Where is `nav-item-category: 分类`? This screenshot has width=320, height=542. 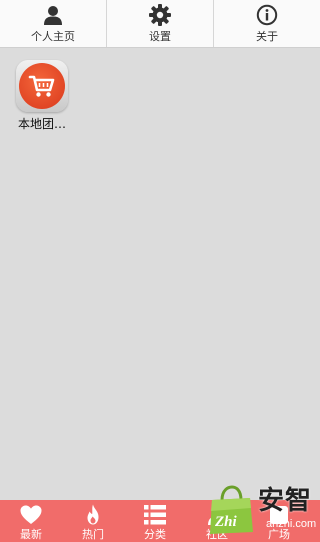
nav-item-category: 分类 is located at coordinates (155, 521).